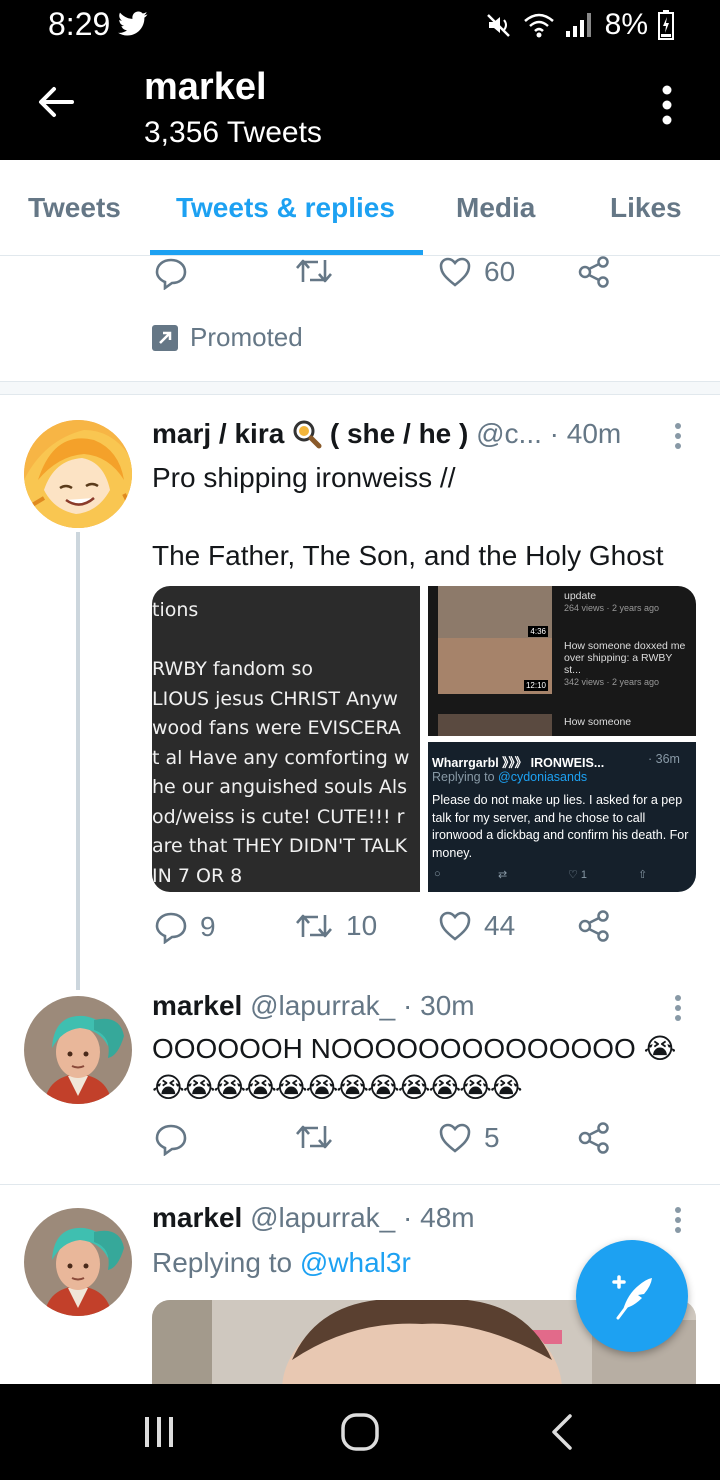 The height and width of the screenshot is (1480, 720). What do you see at coordinates (79, 24) in the screenshot?
I see `status-time: 8:29` at bounding box center [79, 24].